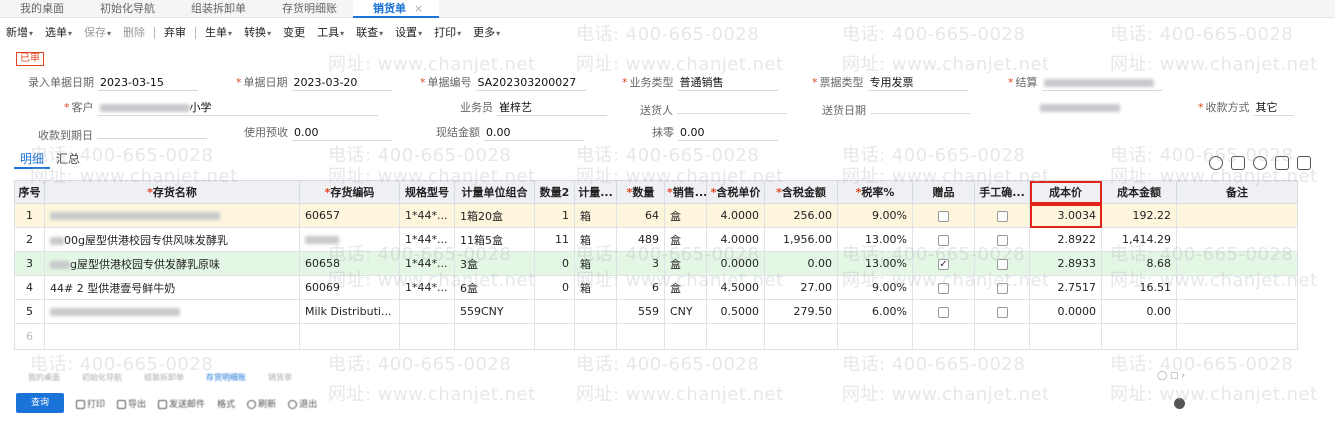  I want to click on tab-assembly: 组装拆卸单, so click(216, 9).